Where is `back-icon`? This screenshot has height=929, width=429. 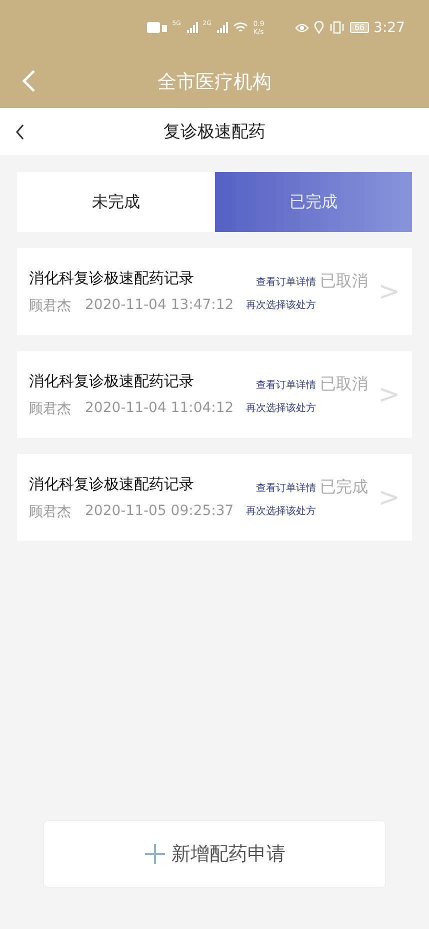
back-icon is located at coordinates (20, 132).